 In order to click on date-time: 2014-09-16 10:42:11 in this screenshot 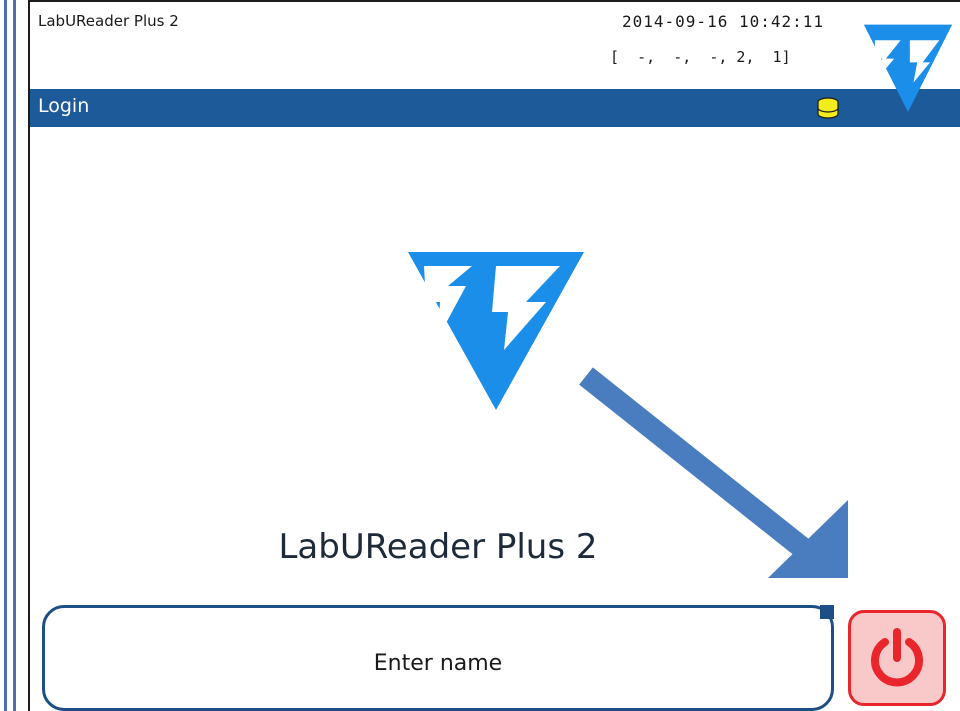, I will do `click(723, 21)`.